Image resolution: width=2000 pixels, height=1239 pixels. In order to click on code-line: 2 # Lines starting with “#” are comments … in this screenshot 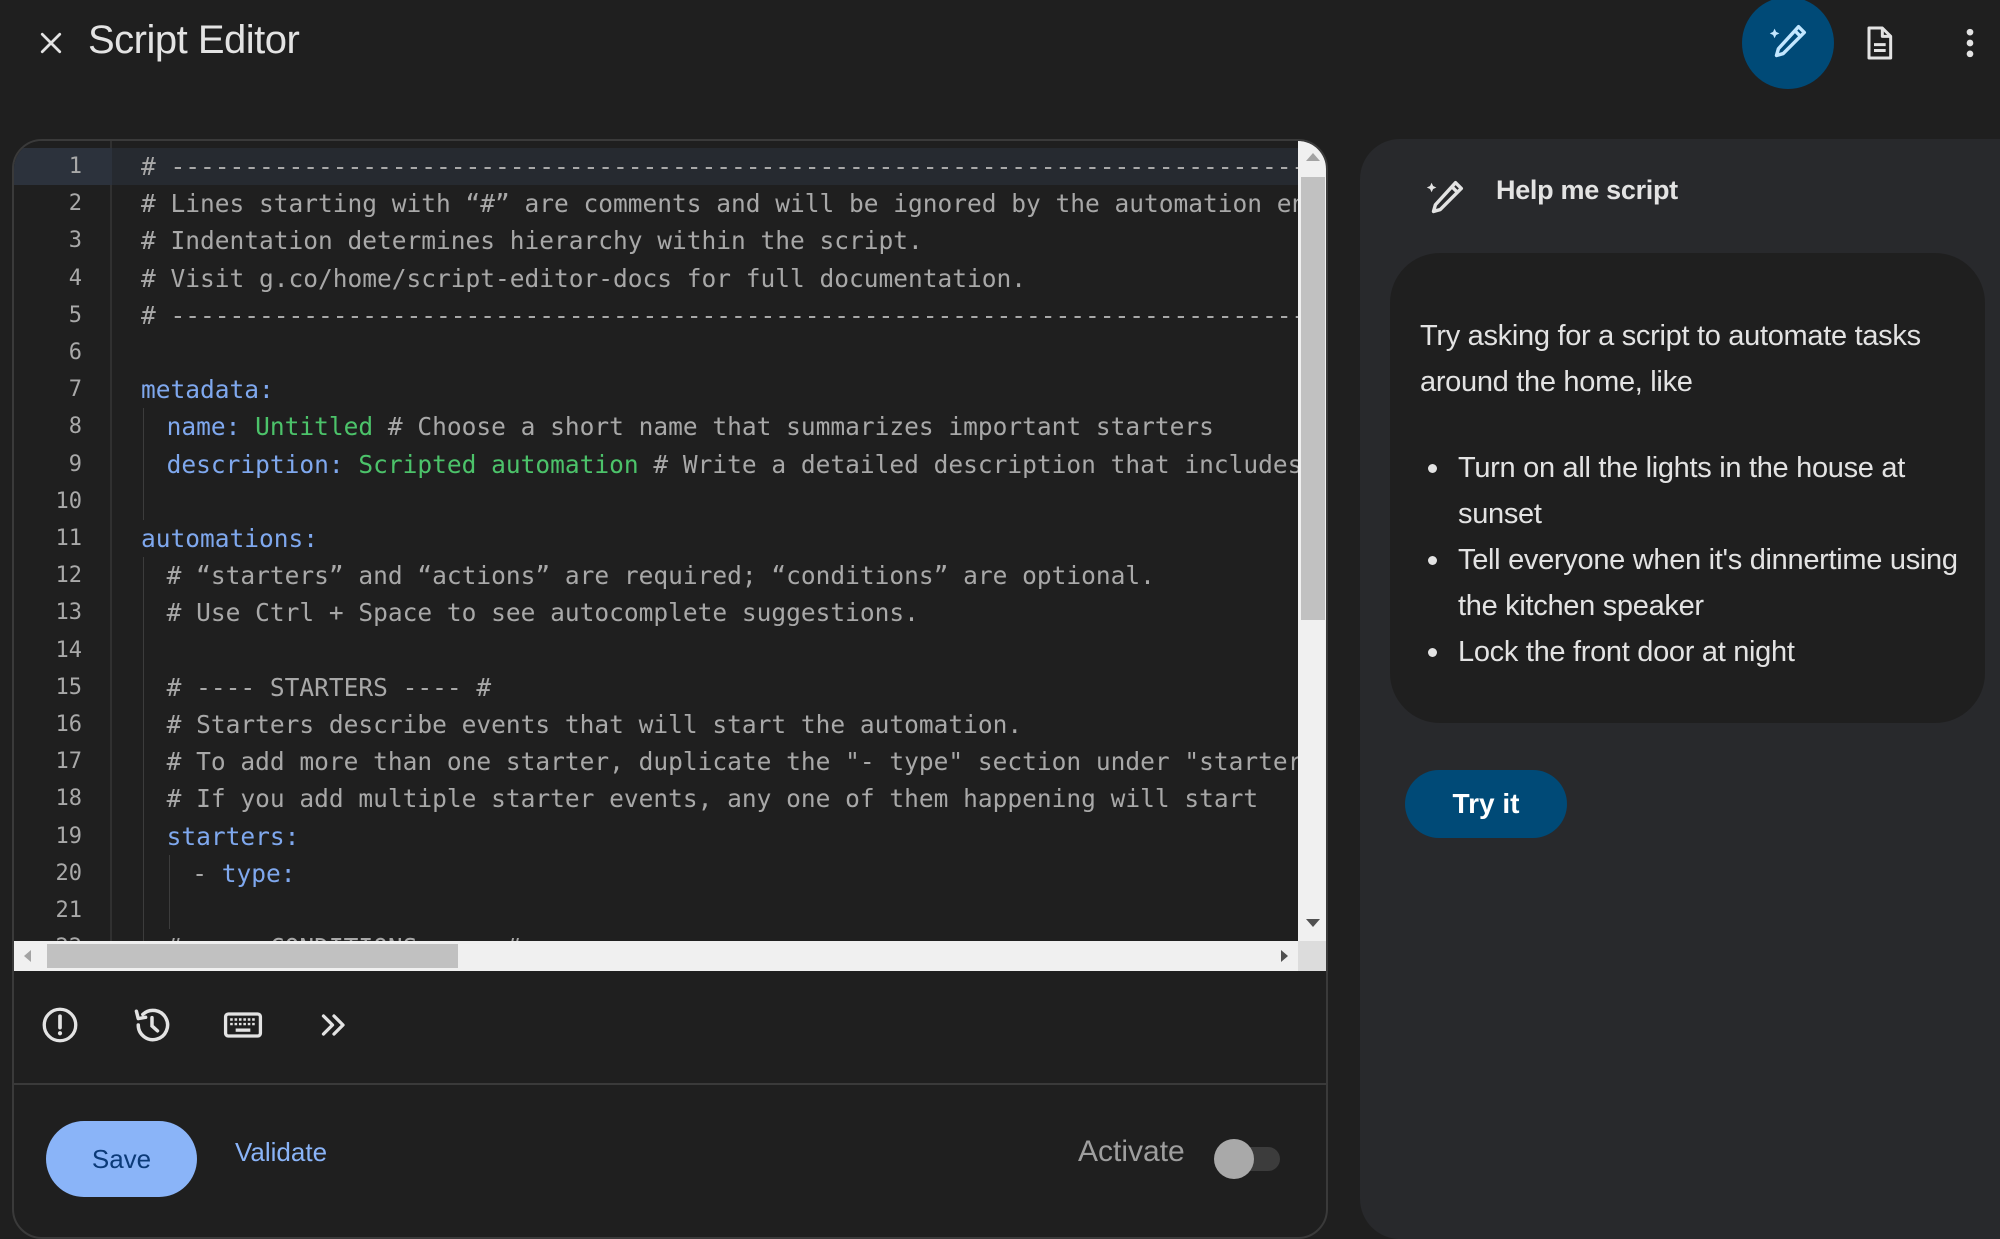, I will do `click(656, 203)`.